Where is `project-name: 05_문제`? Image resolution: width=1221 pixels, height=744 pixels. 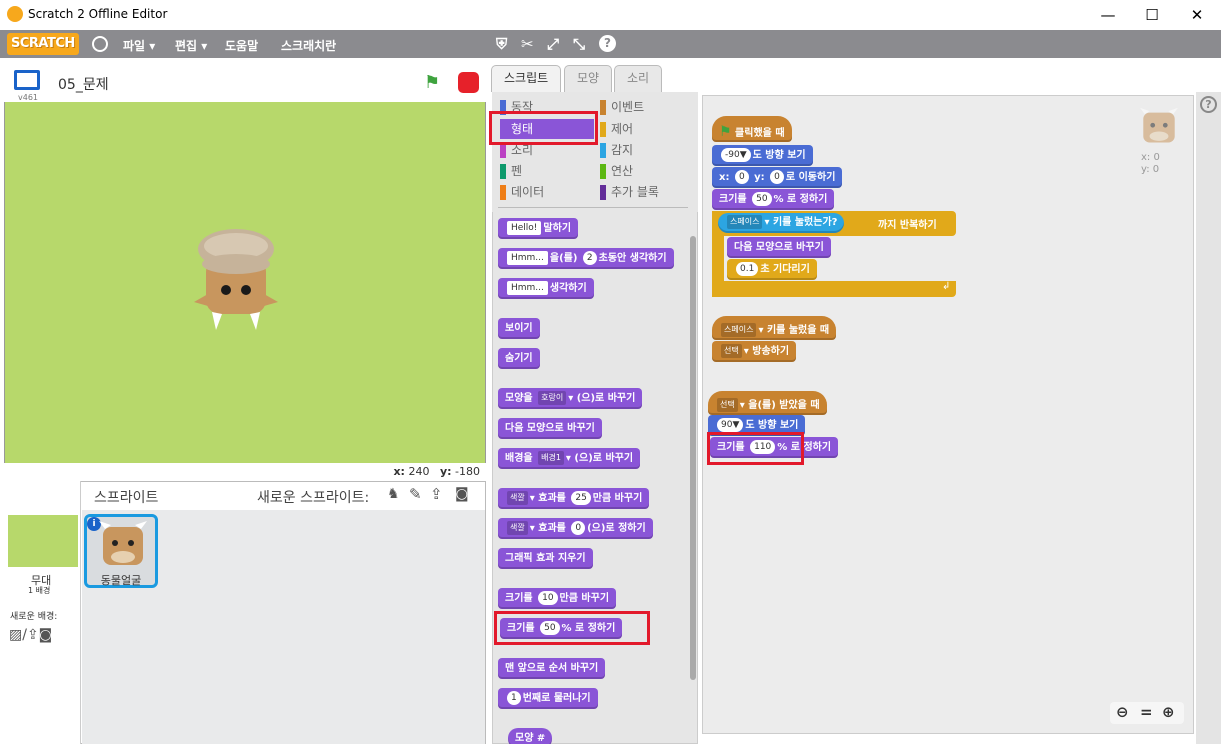 project-name: 05_문제 is located at coordinates (83, 84).